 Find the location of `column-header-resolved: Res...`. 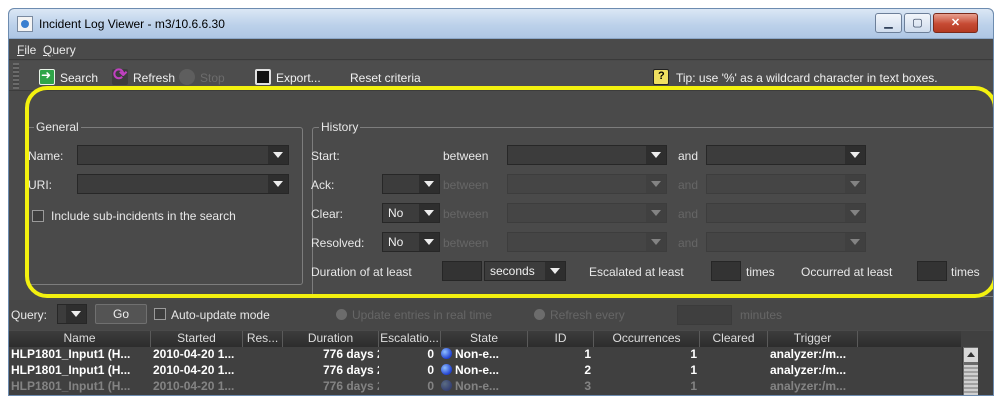

column-header-resolved: Res... is located at coordinates (263, 339).